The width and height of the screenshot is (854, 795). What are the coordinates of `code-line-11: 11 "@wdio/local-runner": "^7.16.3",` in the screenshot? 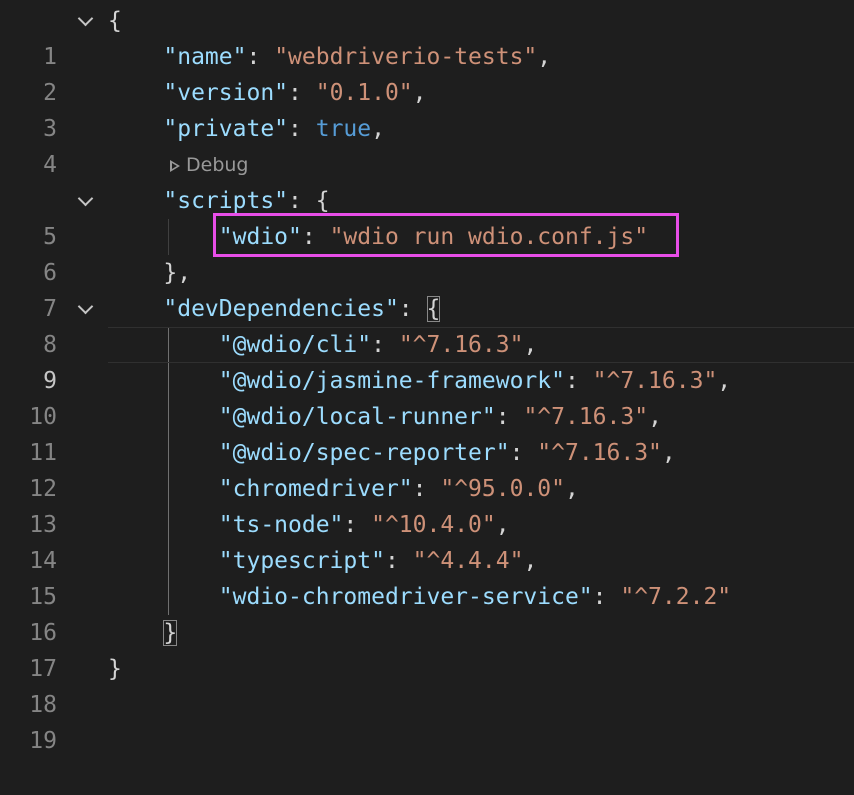 It's located at (427, 432).